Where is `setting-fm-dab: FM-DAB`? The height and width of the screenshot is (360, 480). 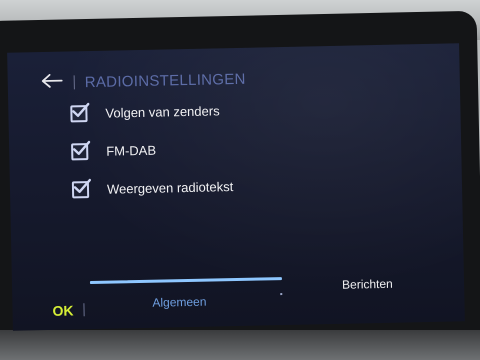
setting-fm-dab: FM-DAB is located at coordinates (114, 150).